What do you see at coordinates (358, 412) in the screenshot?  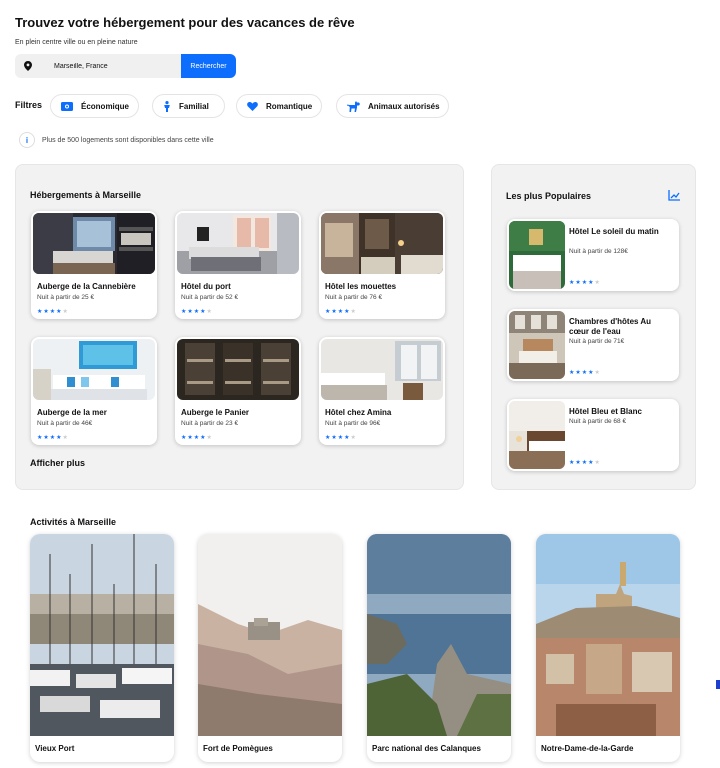 I see `accommodation-name: Hôtel chez Amina` at bounding box center [358, 412].